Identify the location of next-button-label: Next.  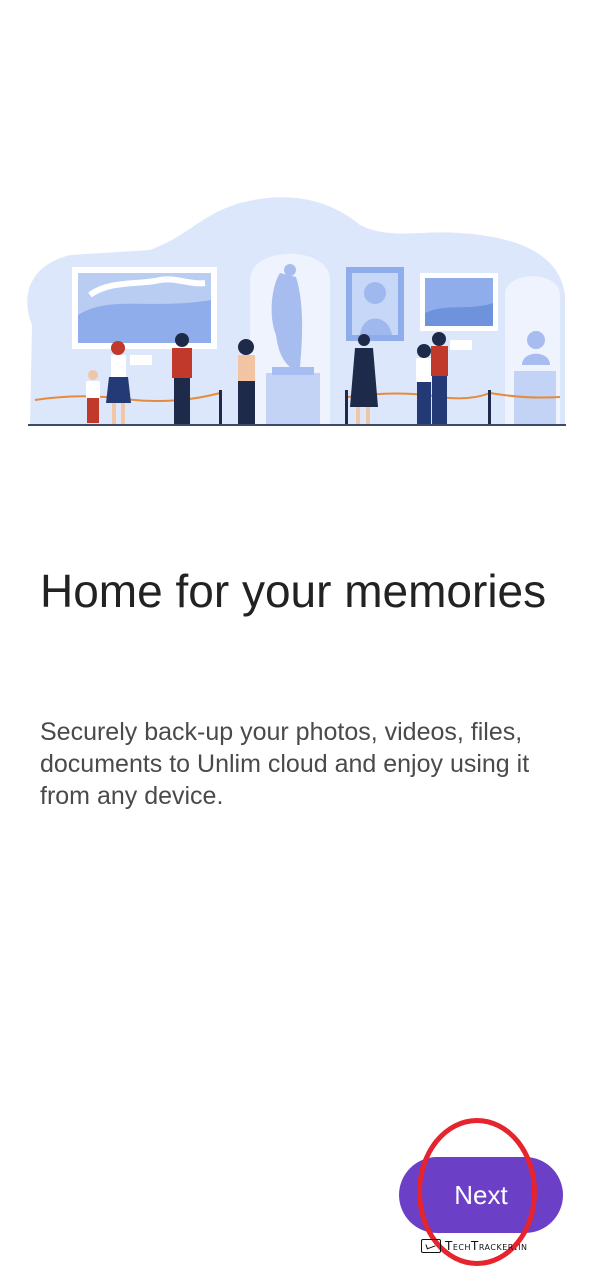
(481, 1194).